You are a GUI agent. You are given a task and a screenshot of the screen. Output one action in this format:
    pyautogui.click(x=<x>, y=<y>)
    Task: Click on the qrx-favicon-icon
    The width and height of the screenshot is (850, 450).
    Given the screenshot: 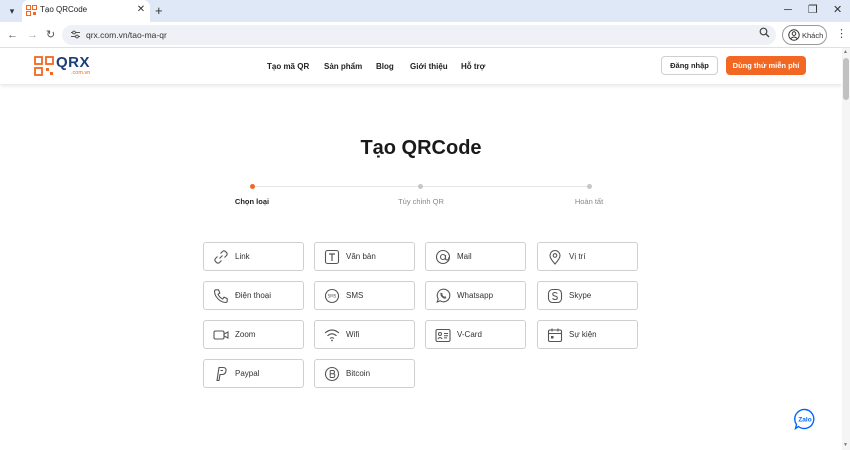 What is the action you would take?
    pyautogui.click(x=31, y=10)
    